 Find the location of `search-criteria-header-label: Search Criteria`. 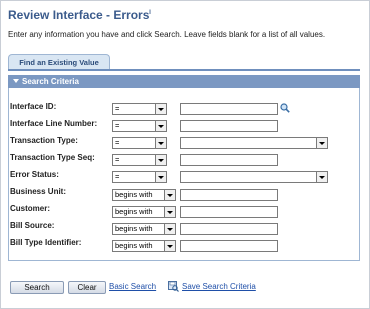

search-criteria-header-label: Search Criteria is located at coordinates (50, 81).